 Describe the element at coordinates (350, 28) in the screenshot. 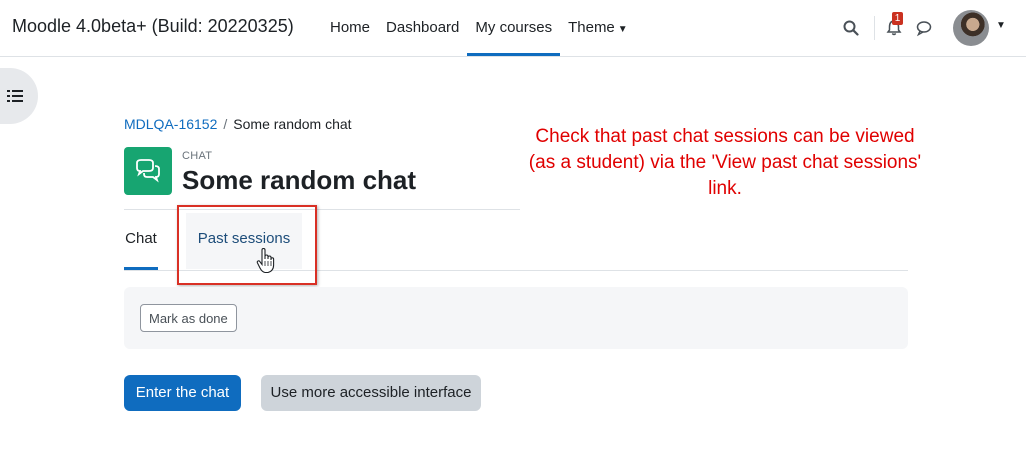

I see `nav-home: Home` at that location.